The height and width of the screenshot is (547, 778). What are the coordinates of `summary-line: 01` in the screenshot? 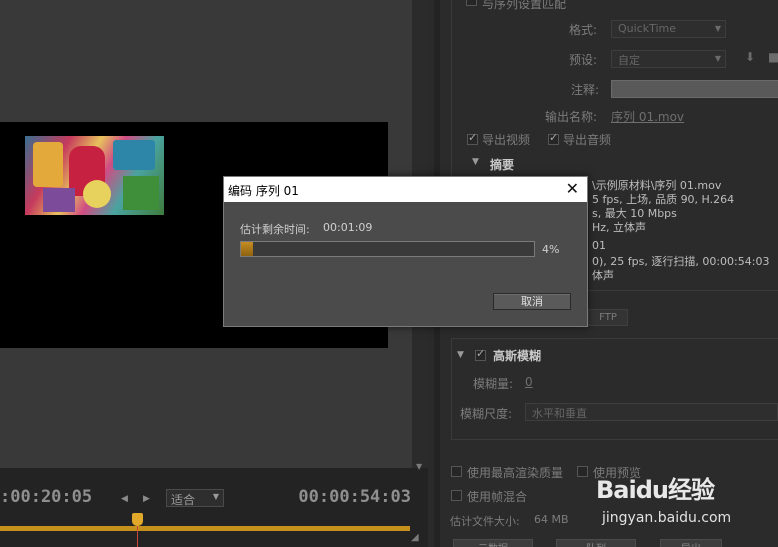 It's located at (599, 245).